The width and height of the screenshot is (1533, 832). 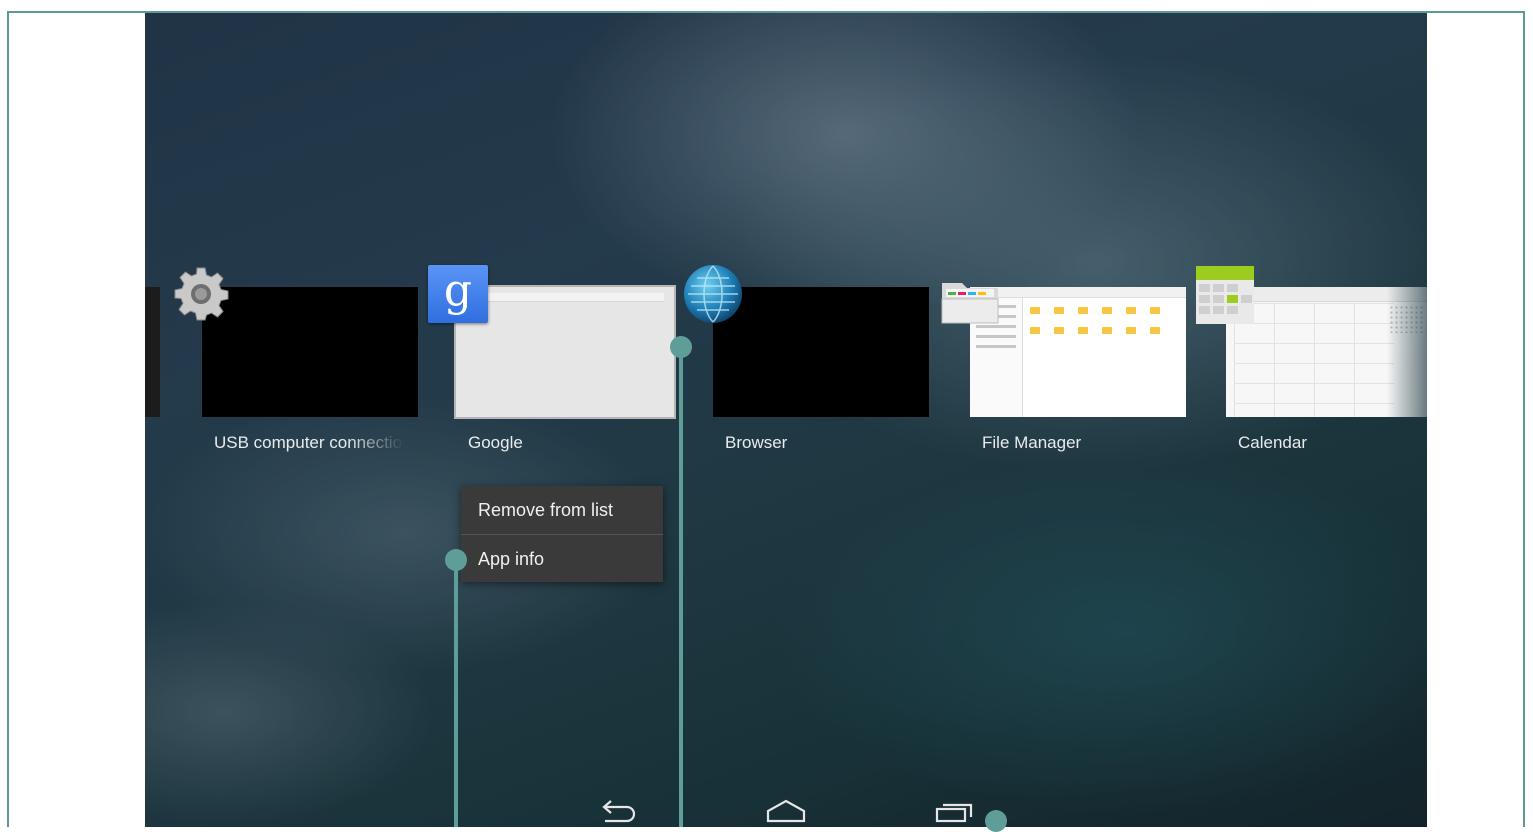 What do you see at coordinates (1225, 295) in the screenshot?
I see `calendar-icon` at bounding box center [1225, 295].